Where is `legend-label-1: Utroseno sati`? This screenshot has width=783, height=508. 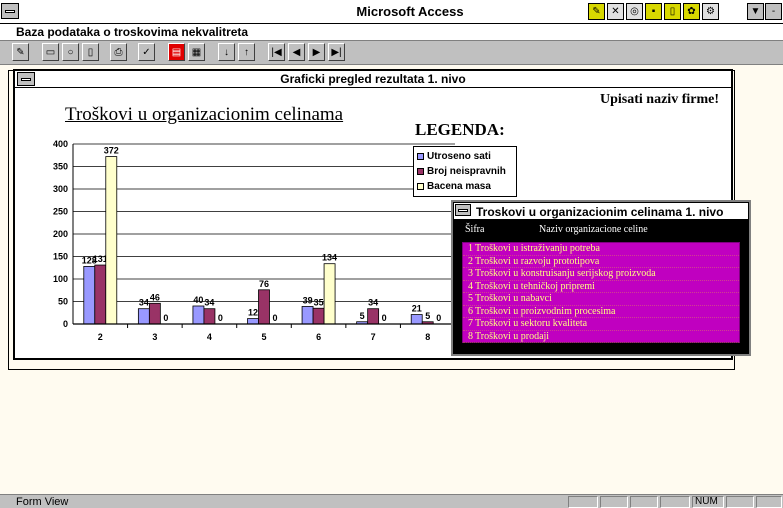
legend-label-1: Utroseno sati is located at coordinates (459, 156).